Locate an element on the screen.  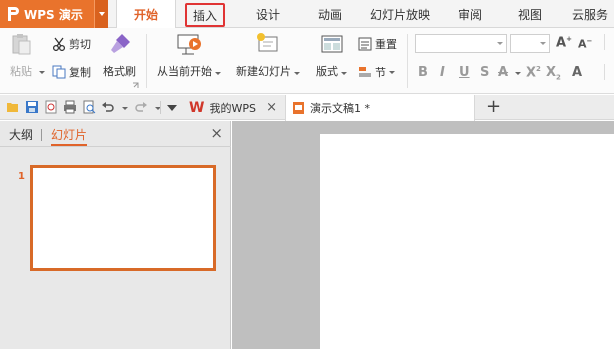
dialog-launcher-icon is located at coordinates (135, 85).